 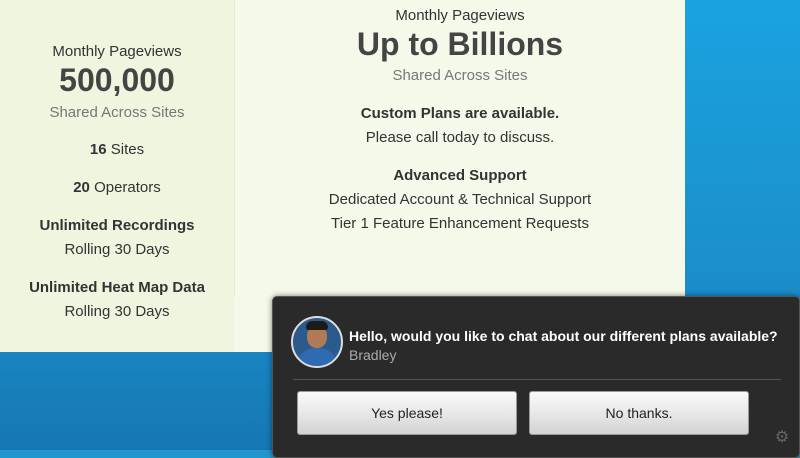 I want to click on custom-plans-title: Custom Plans are available., so click(x=460, y=113).